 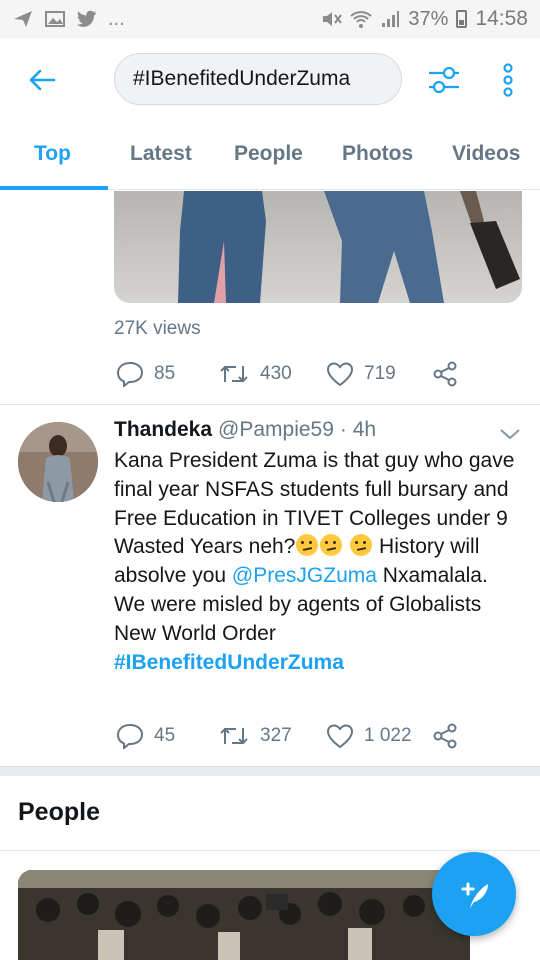 I want to click on more-options-button, so click(x=508, y=80).